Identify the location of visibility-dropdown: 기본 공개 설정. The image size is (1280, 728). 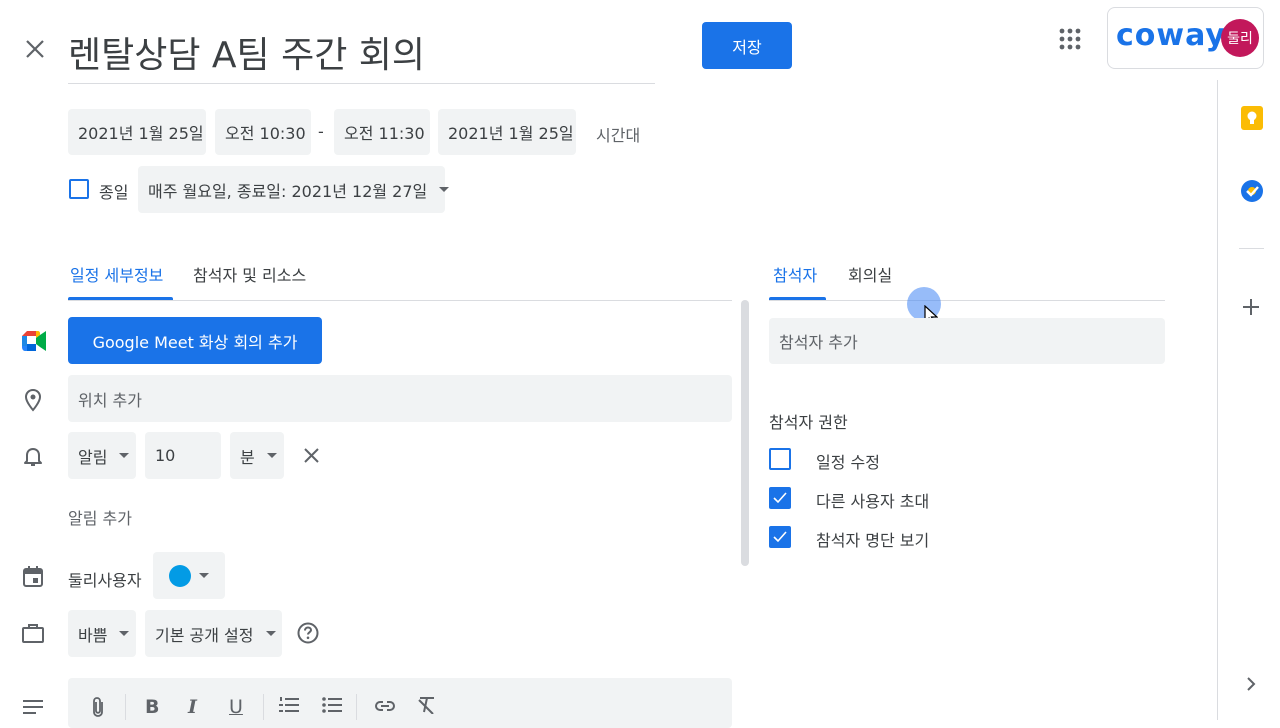
(213, 633).